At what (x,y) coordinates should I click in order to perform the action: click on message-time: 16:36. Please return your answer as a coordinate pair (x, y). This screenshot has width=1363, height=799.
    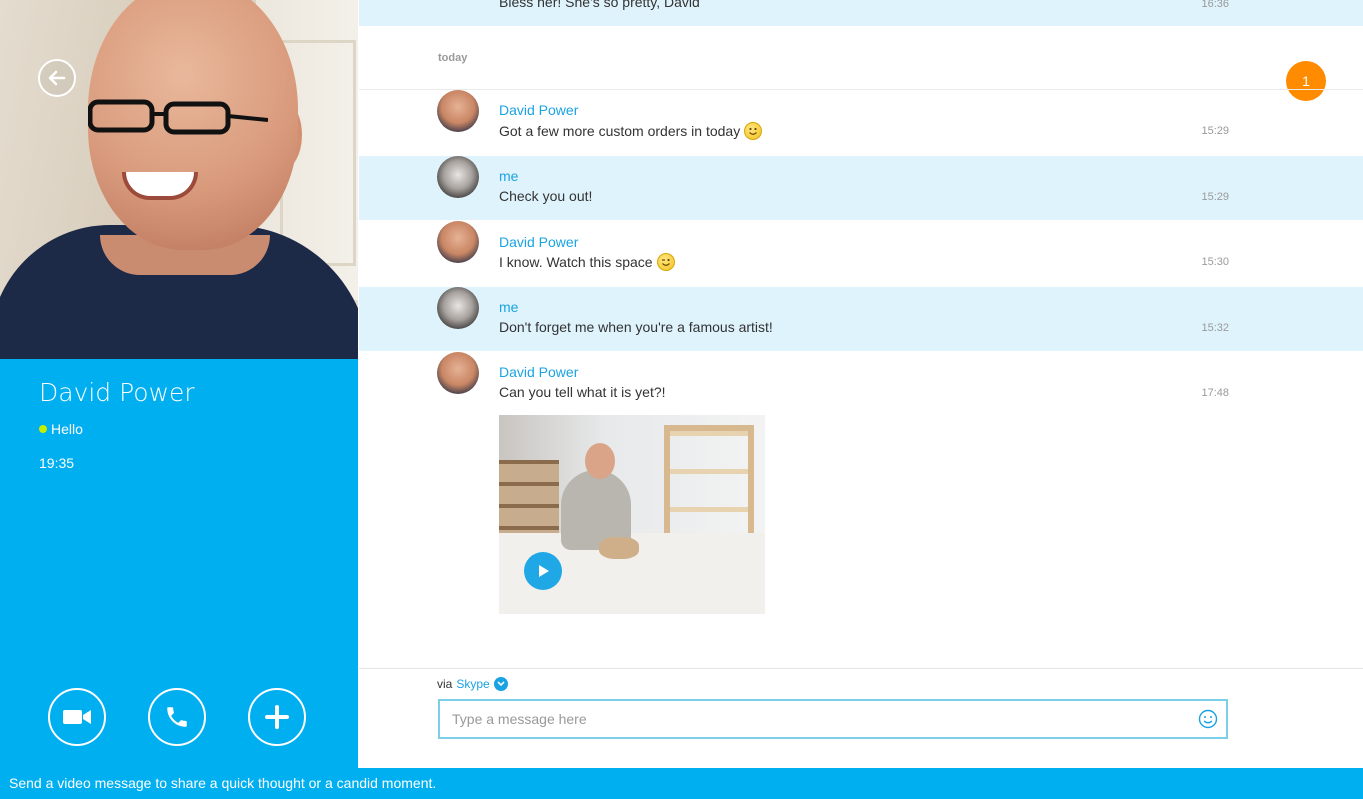
    Looking at the image, I should click on (1215, 5).